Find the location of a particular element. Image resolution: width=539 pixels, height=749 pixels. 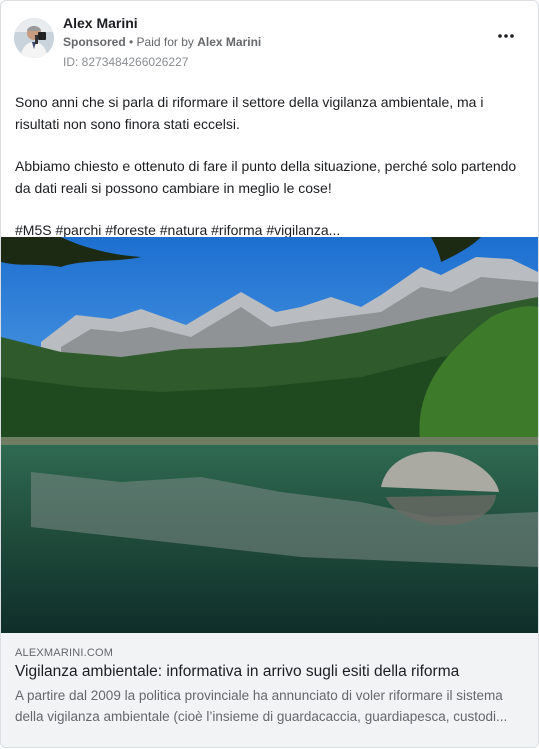

sponsored-label: Sponsored is located at coordinates (94, 42).